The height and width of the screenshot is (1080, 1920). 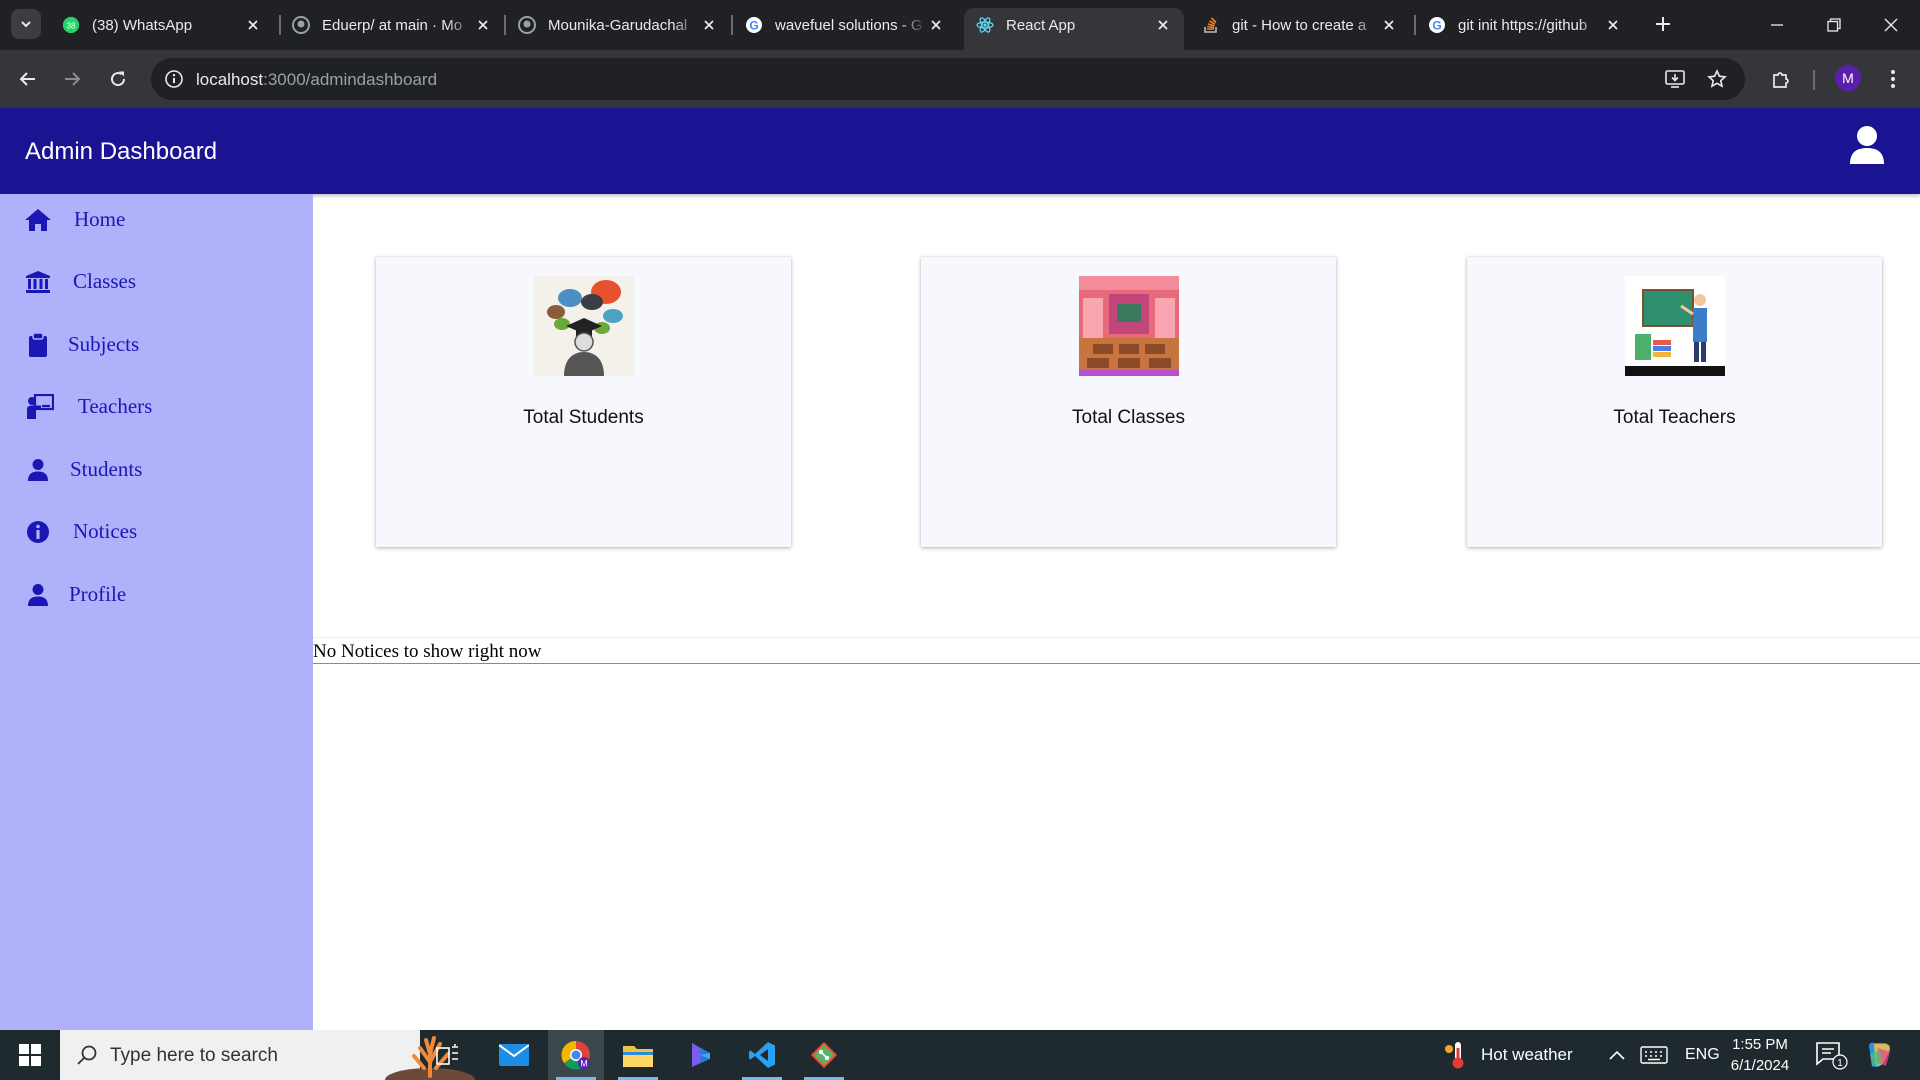 I want to click on tab-title: git - How to create a, so click(x=1299, y=25).